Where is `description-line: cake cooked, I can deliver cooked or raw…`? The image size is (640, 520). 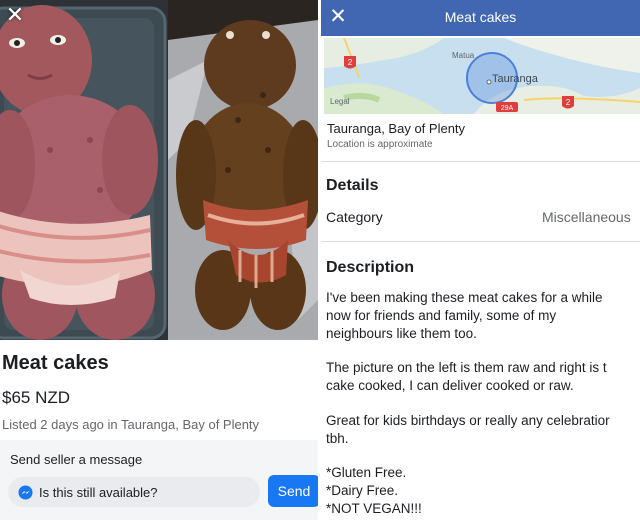
description-line: cake cooked, I can deliver cooked or raw… is located at coordinates (450, 385).